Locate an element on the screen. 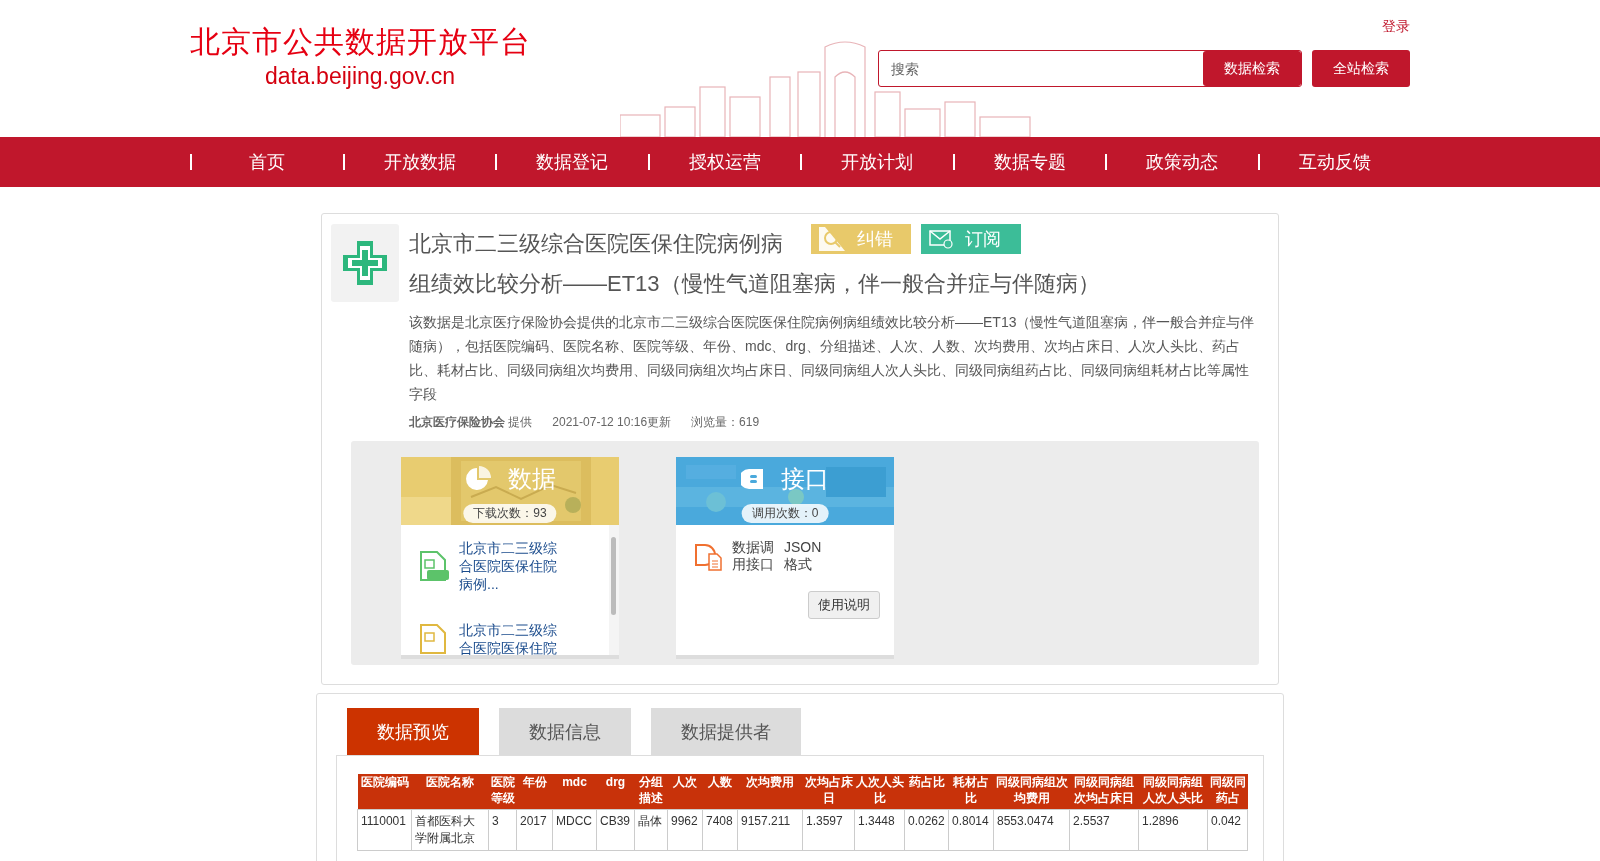  table-cell: 3 is located at coordinates (502, 830).